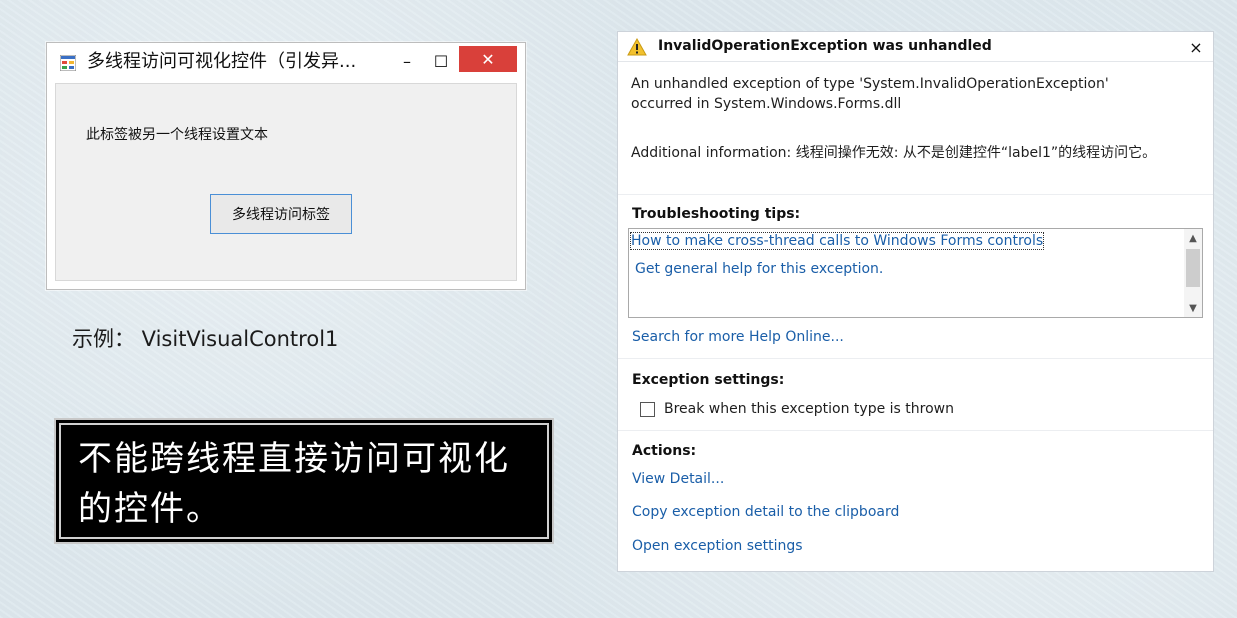  What do you see at coordinates (825, 46) in the screenshot?
I see `exception-title: InvalidOperationException was unhandled` at bounding box center [825, 46].